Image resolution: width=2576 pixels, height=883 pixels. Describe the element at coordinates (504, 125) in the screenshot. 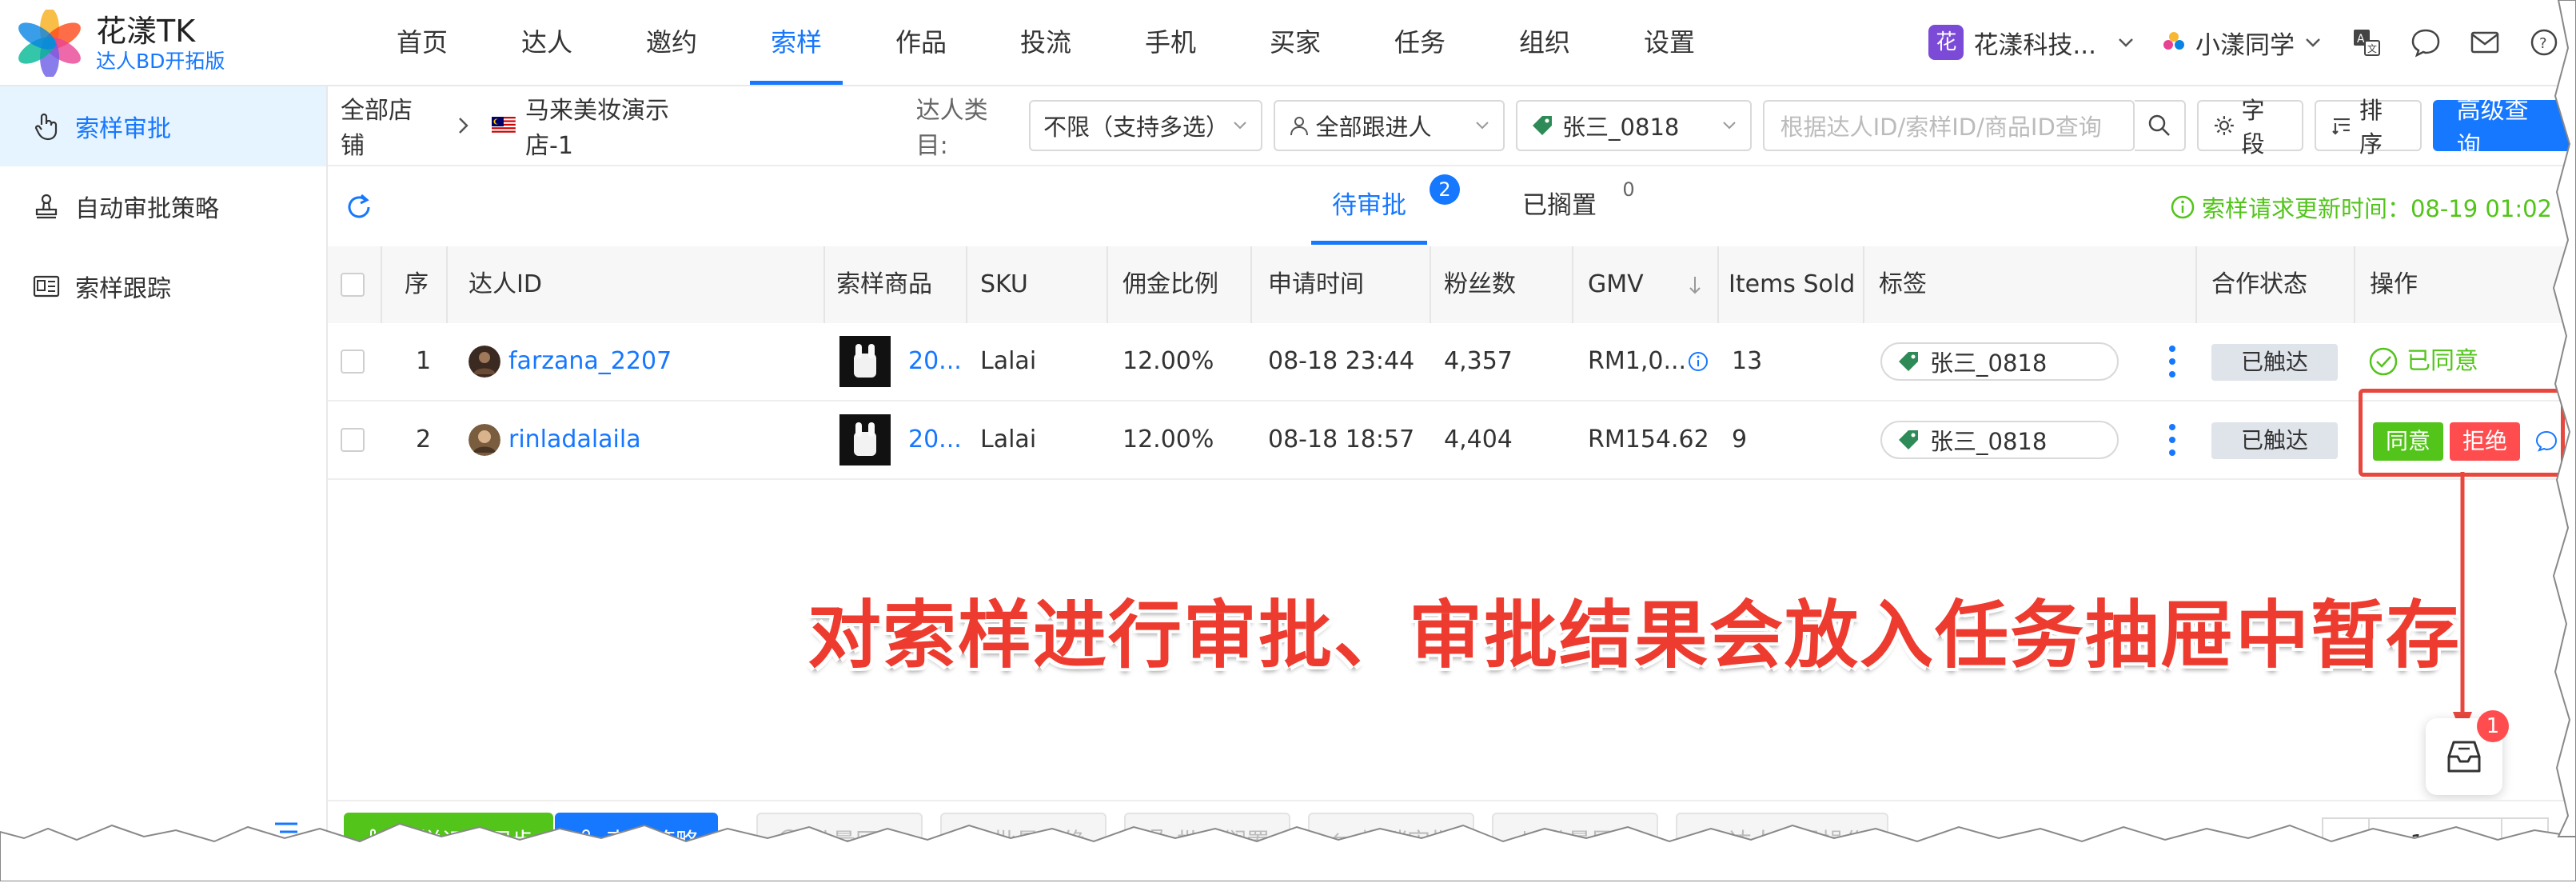

I see `malaysia-flag-icon` at that location.